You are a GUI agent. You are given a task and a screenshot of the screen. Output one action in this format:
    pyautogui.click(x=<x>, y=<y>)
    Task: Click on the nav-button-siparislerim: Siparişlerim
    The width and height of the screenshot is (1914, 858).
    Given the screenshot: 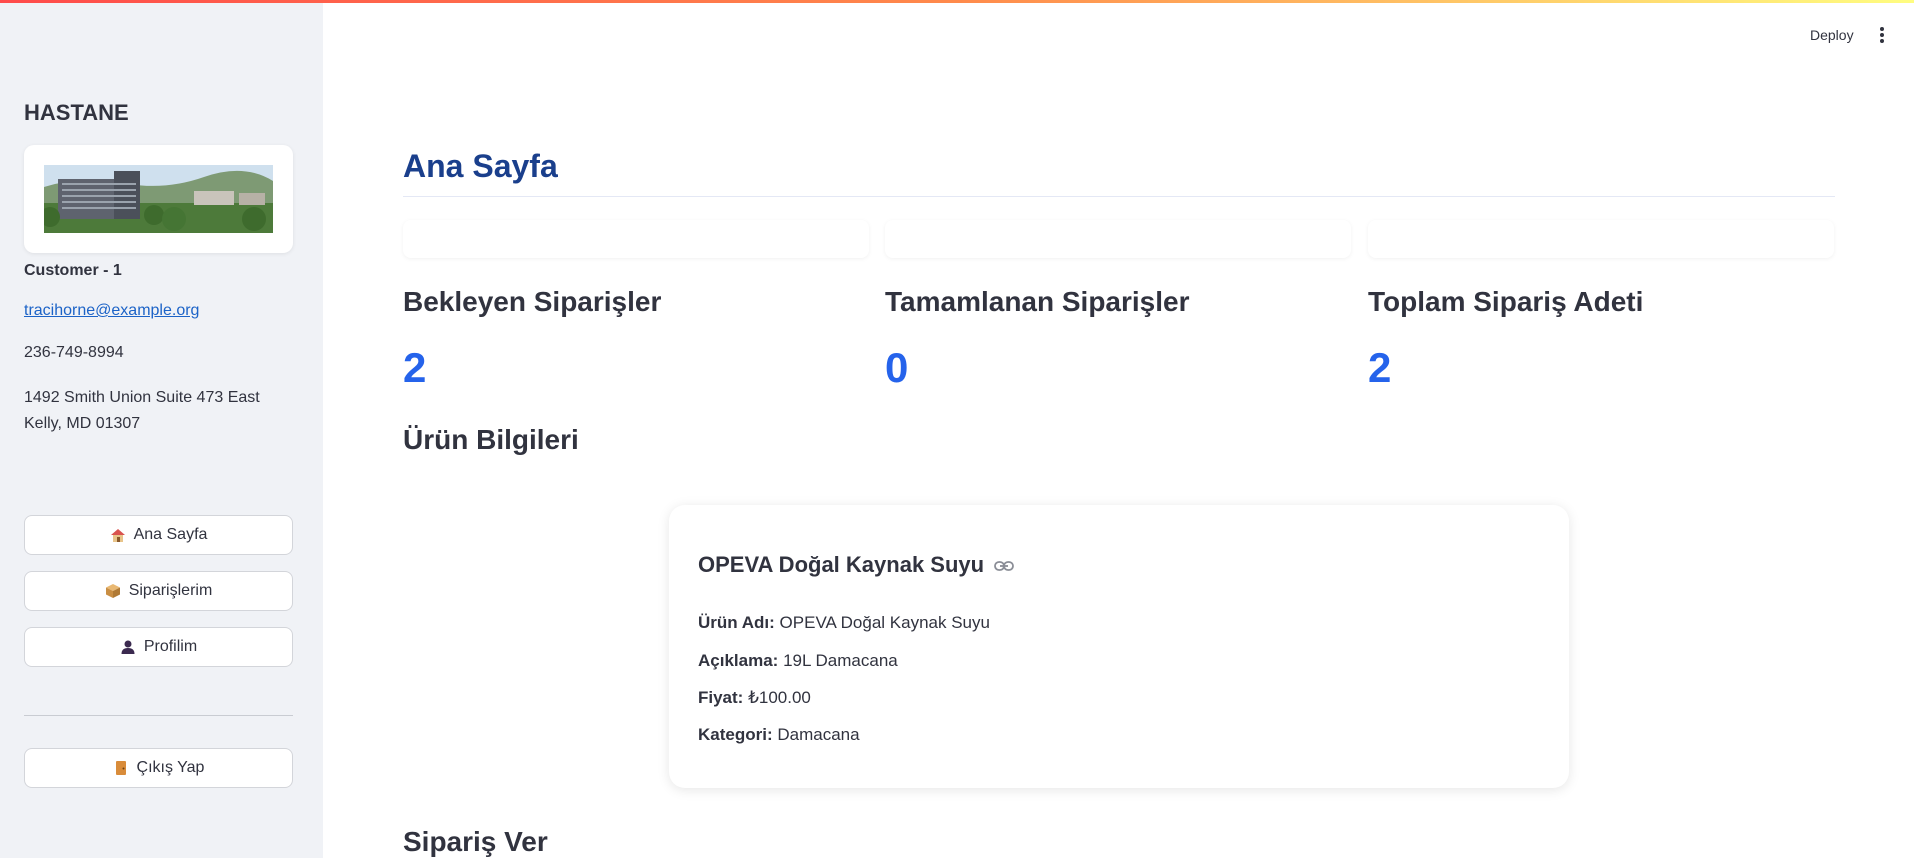 What is the action you would take?
    pyautogui.click(x=158, y=591)
    